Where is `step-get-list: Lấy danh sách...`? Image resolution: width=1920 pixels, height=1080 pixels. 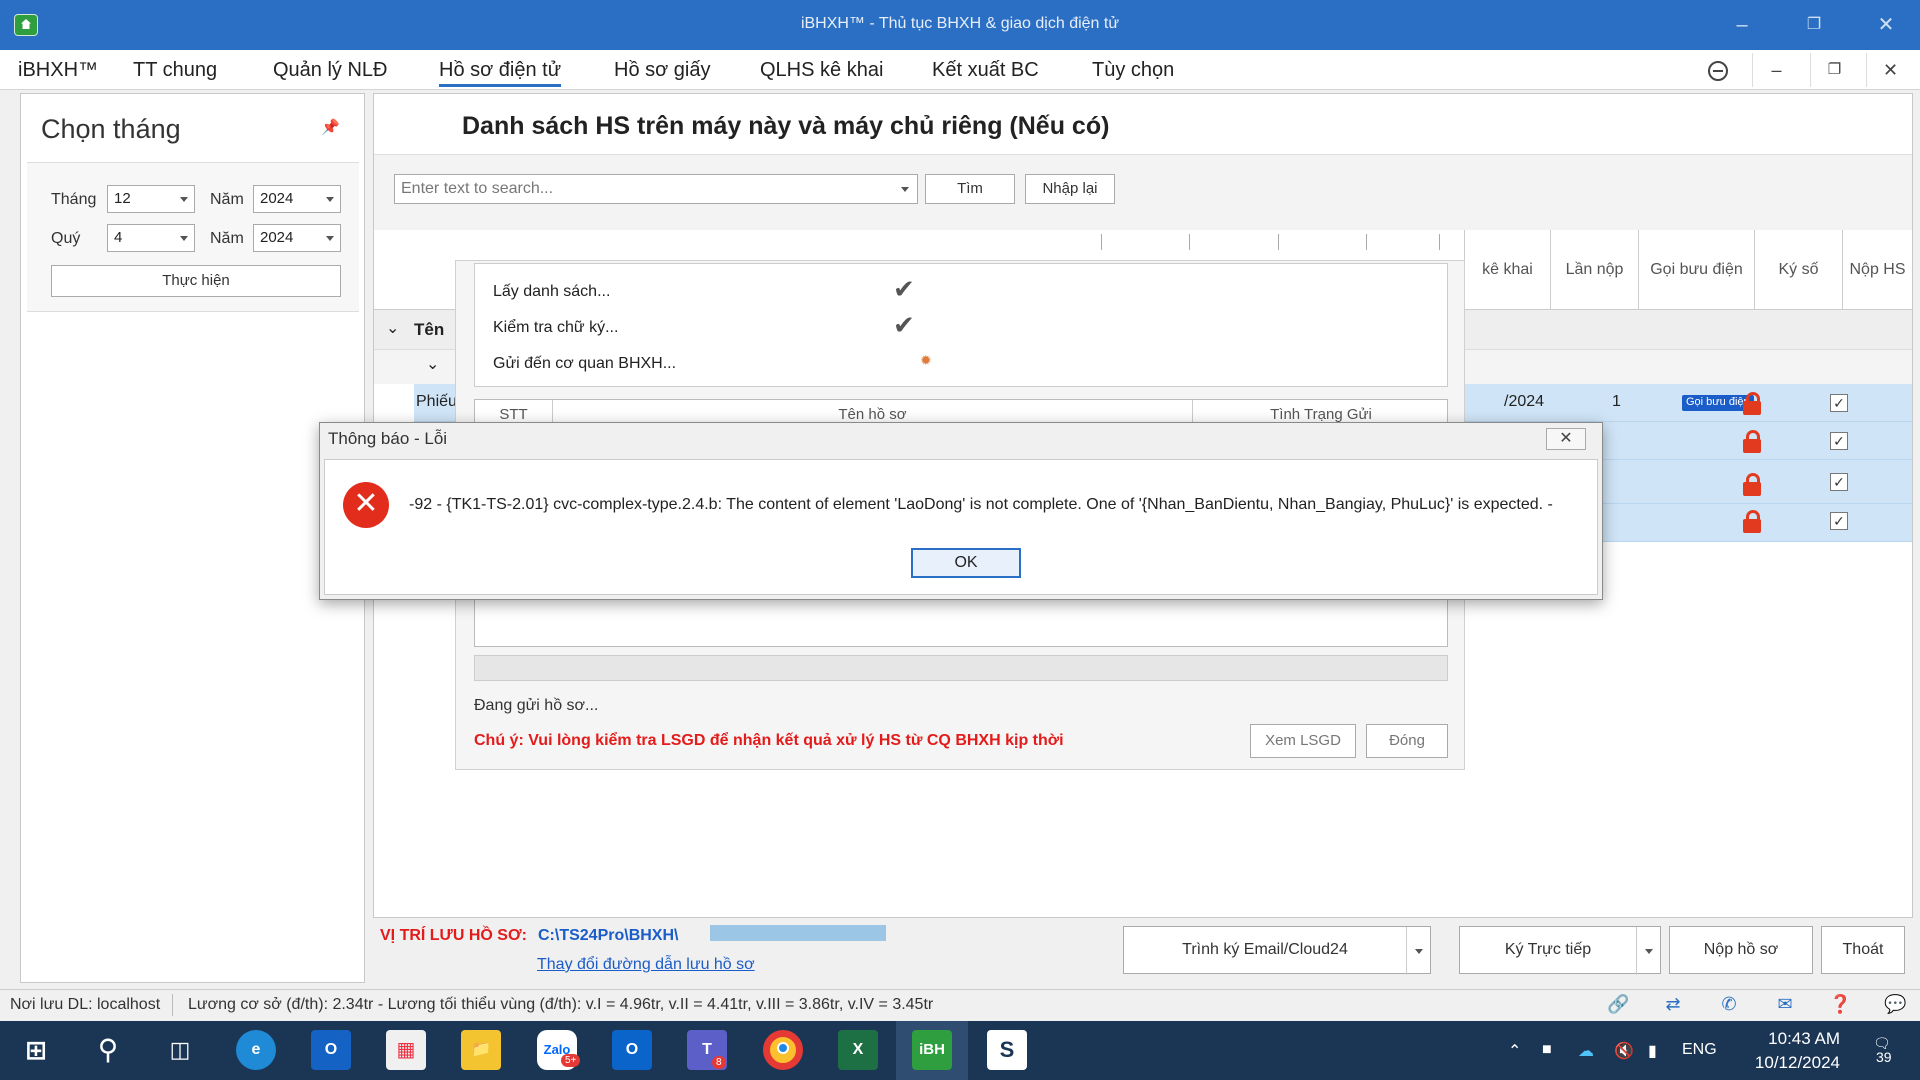
step-get-list: Lấy danh sách... is located at coordinates (552, 291).